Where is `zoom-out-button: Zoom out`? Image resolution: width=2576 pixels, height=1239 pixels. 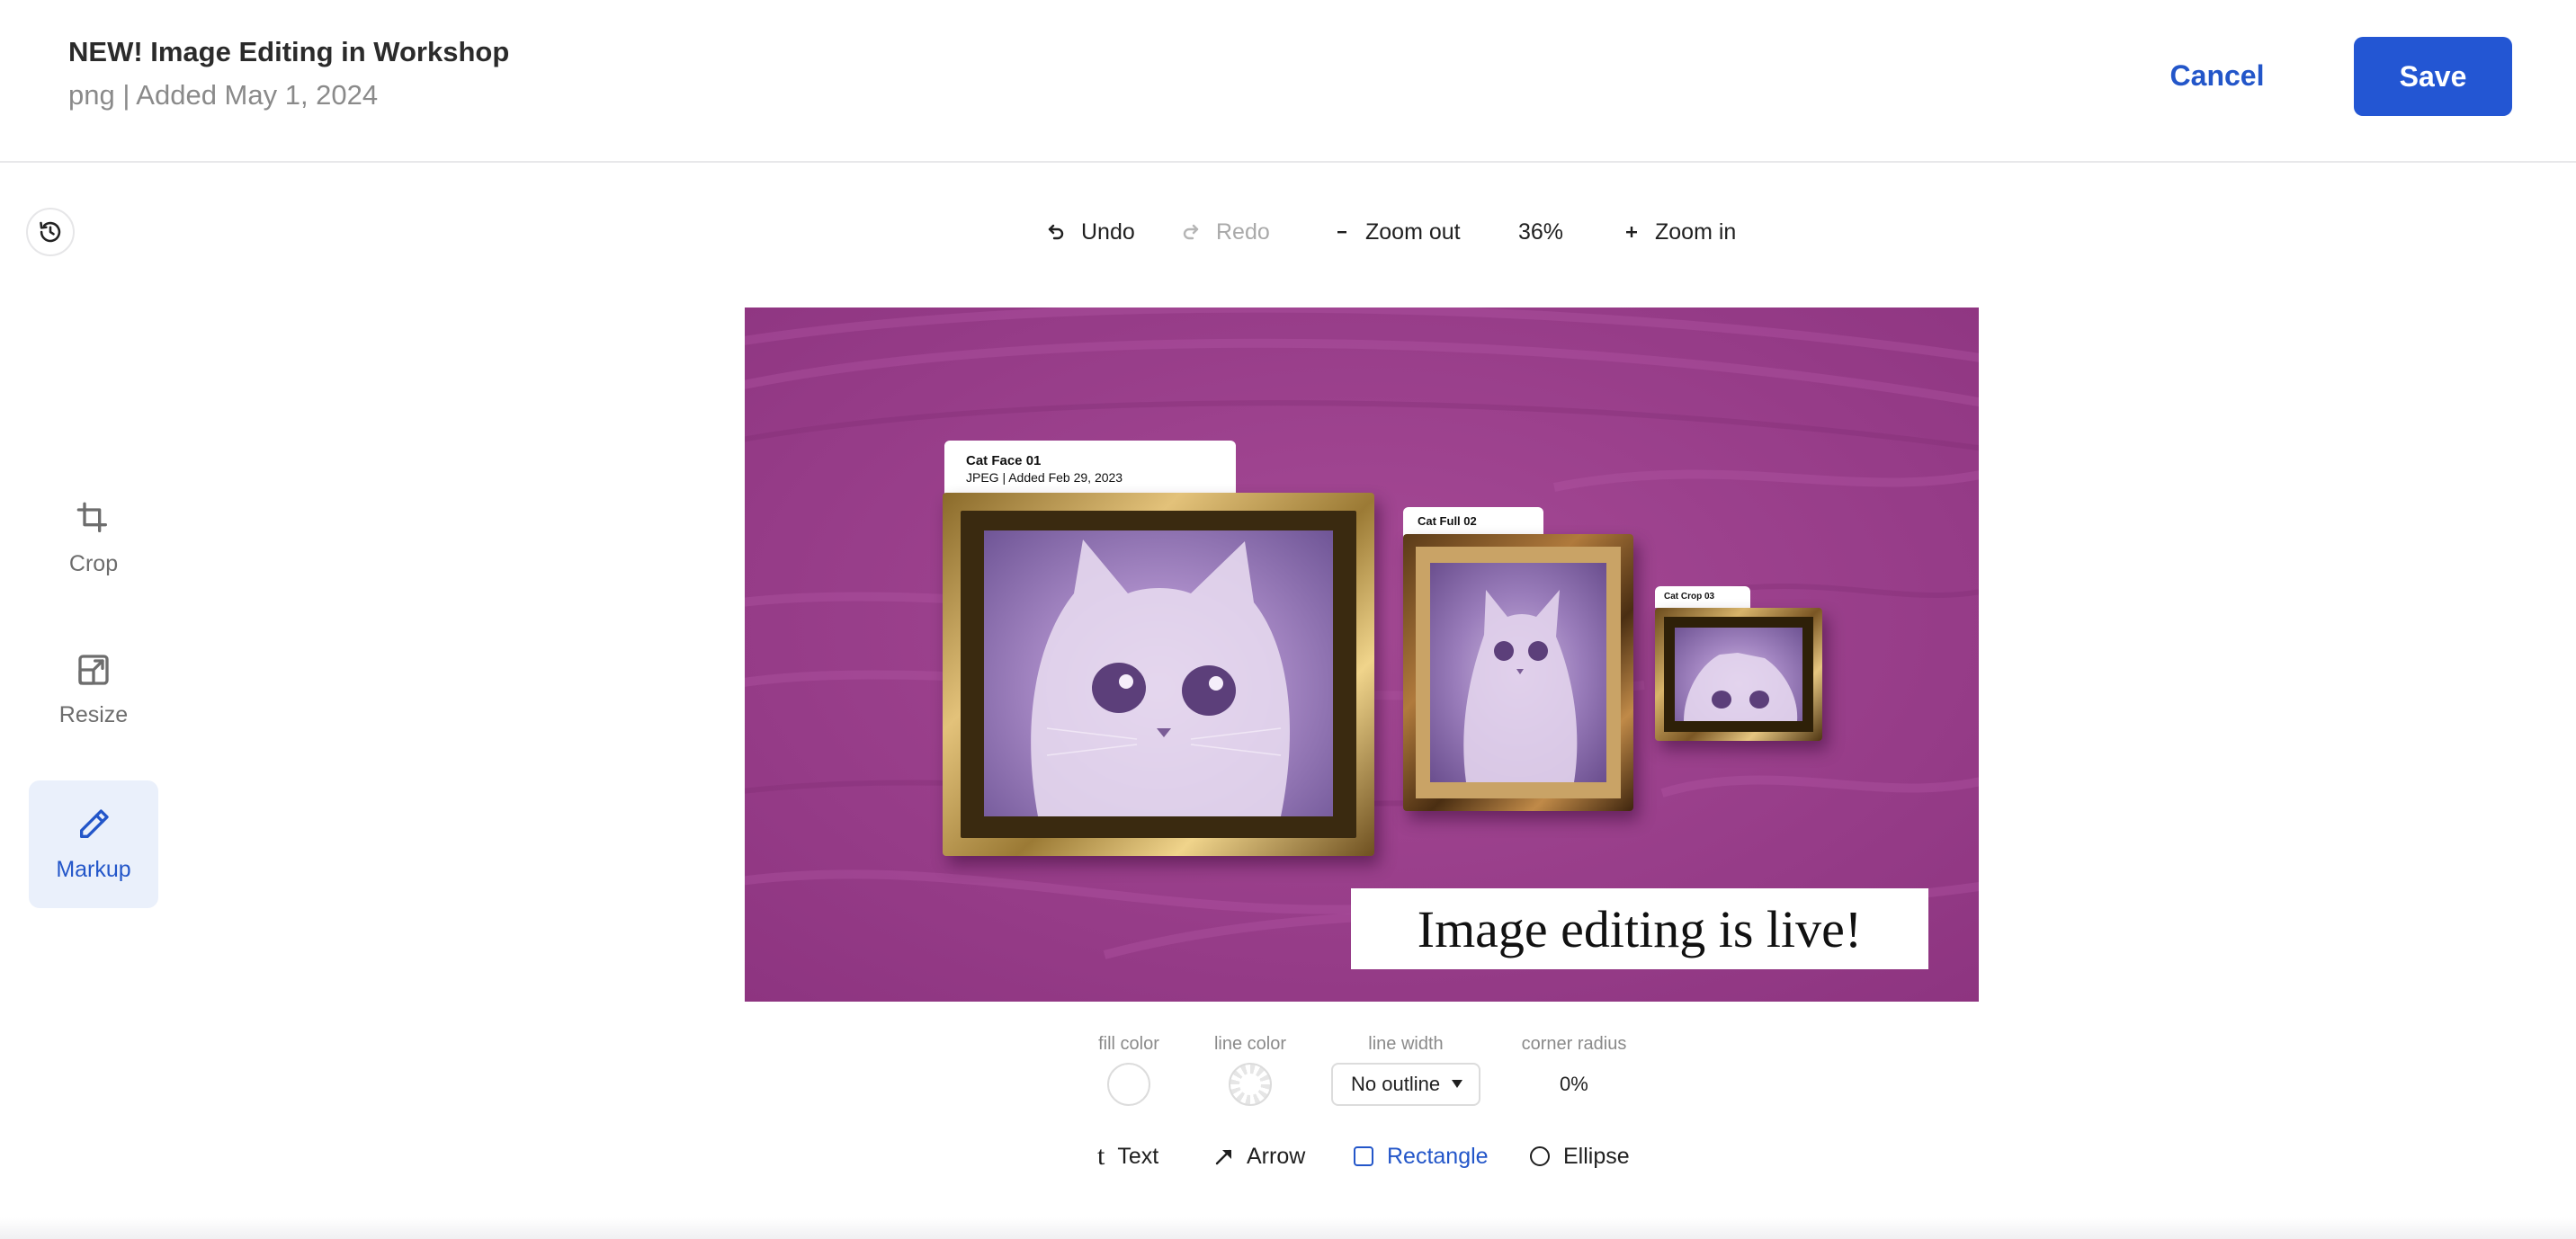
zoom-out-button: Zoom out is located at coordinates (1397, 232).